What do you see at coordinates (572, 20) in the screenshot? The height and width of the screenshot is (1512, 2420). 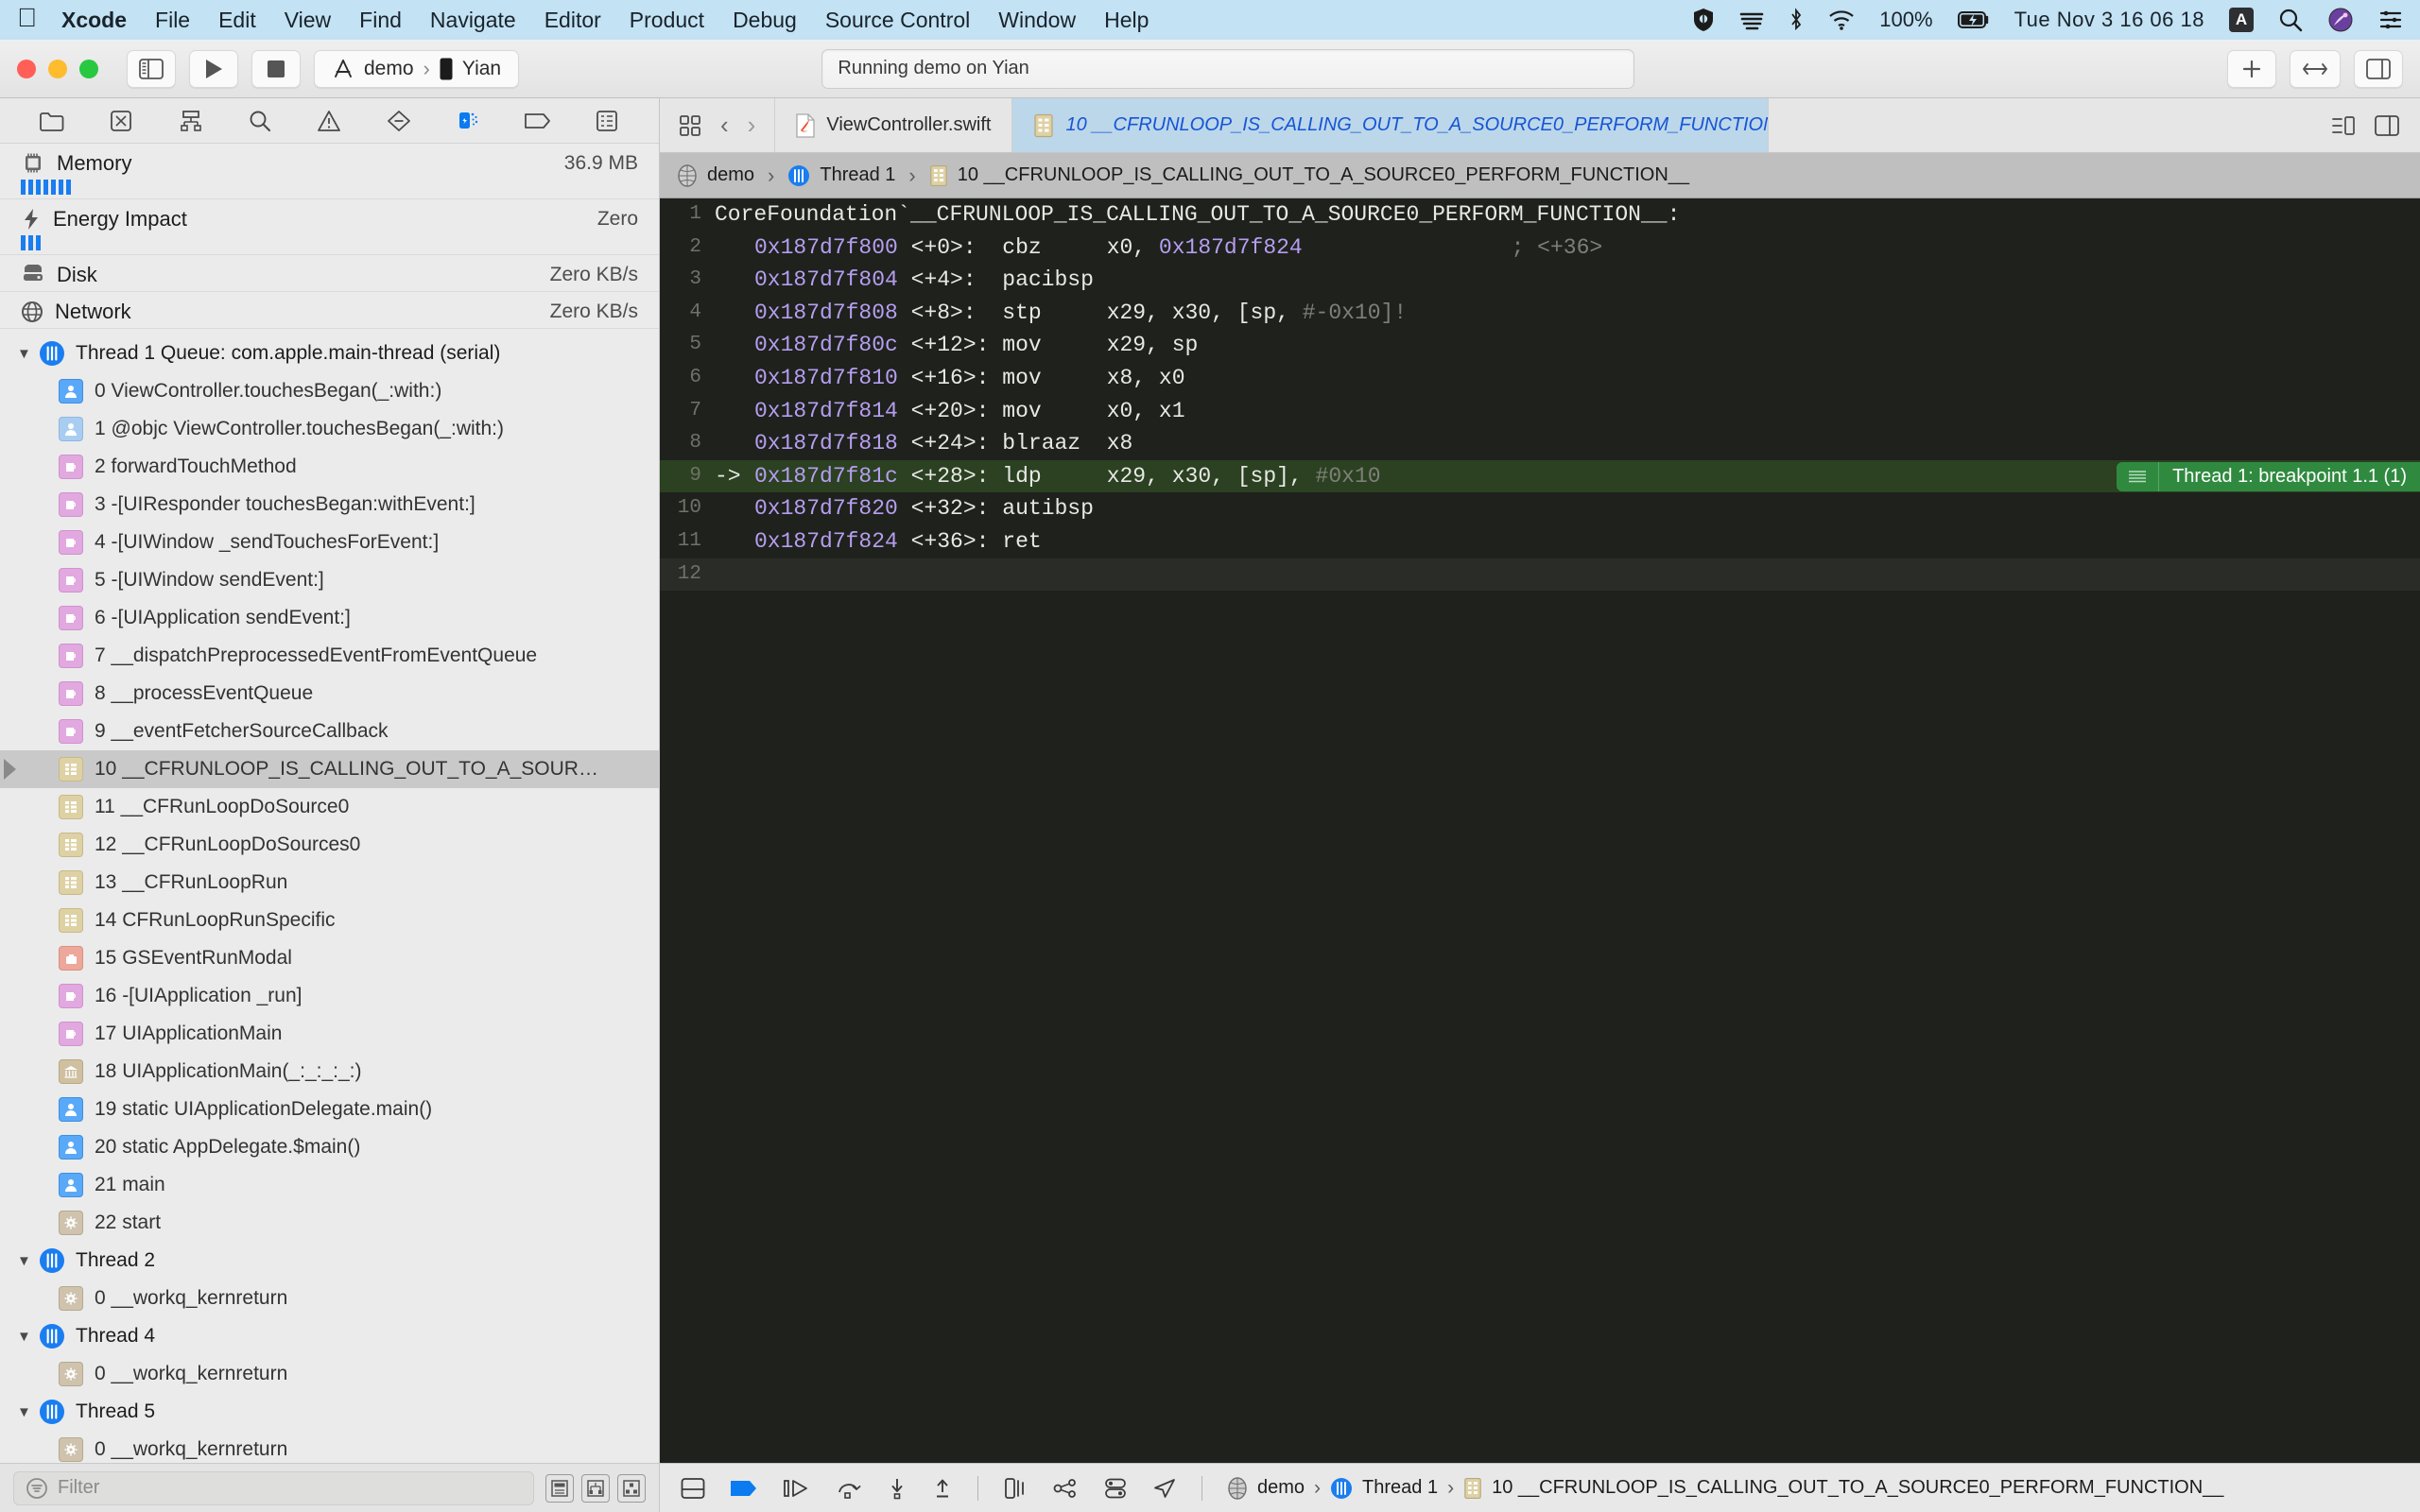 I see `menu-item-editor: Editor` at bounding box center [572, 20].